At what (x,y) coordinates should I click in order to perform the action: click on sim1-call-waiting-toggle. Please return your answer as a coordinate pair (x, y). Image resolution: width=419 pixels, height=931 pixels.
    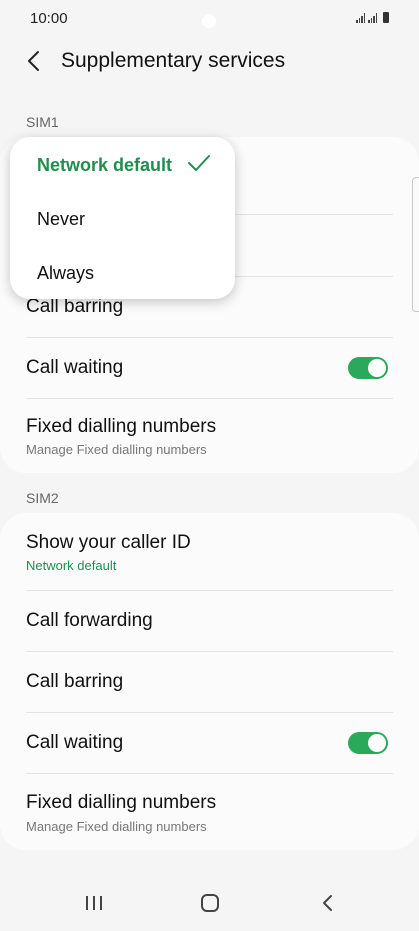
    Looking at the image, I should click on (368, 368).